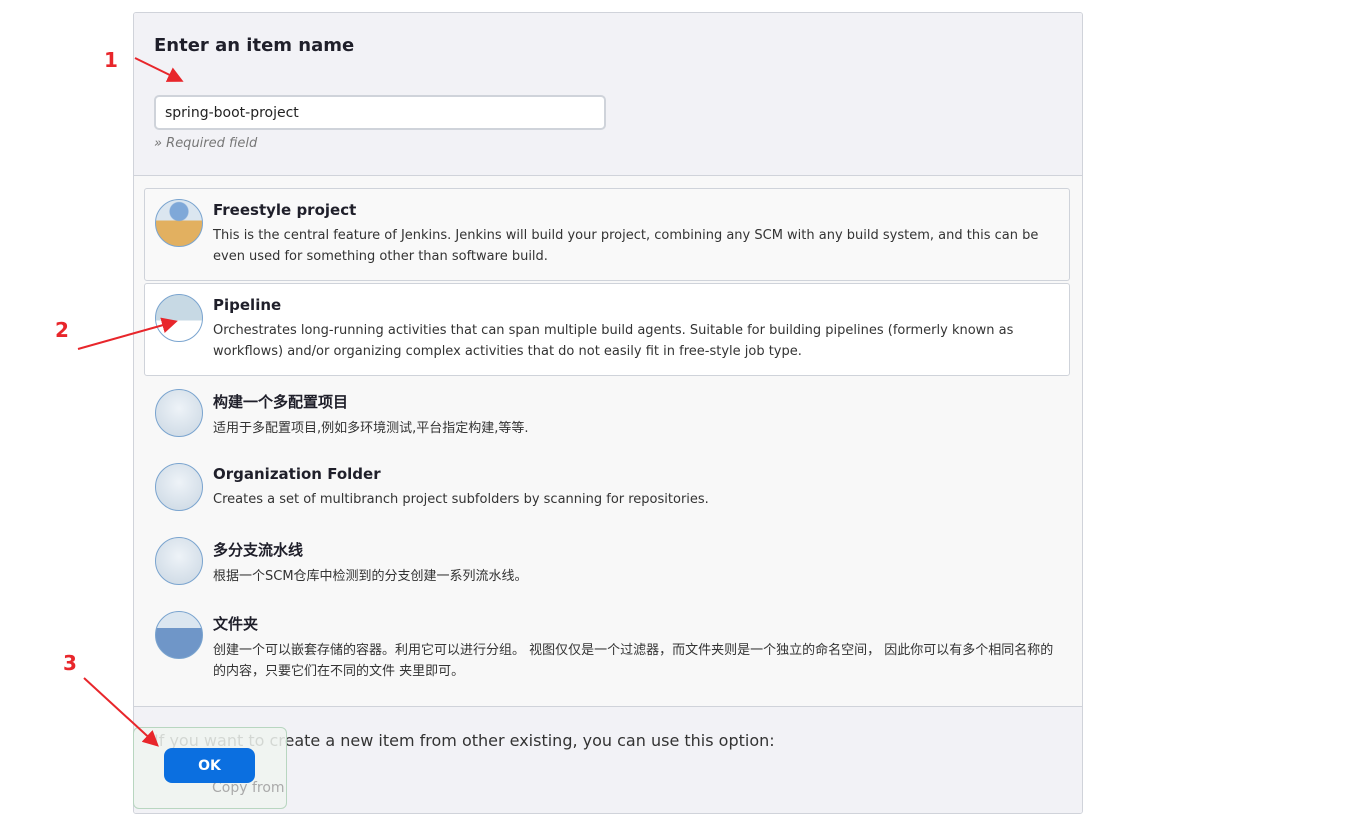  I want to click on annotation-arrows, so click(130, 402).